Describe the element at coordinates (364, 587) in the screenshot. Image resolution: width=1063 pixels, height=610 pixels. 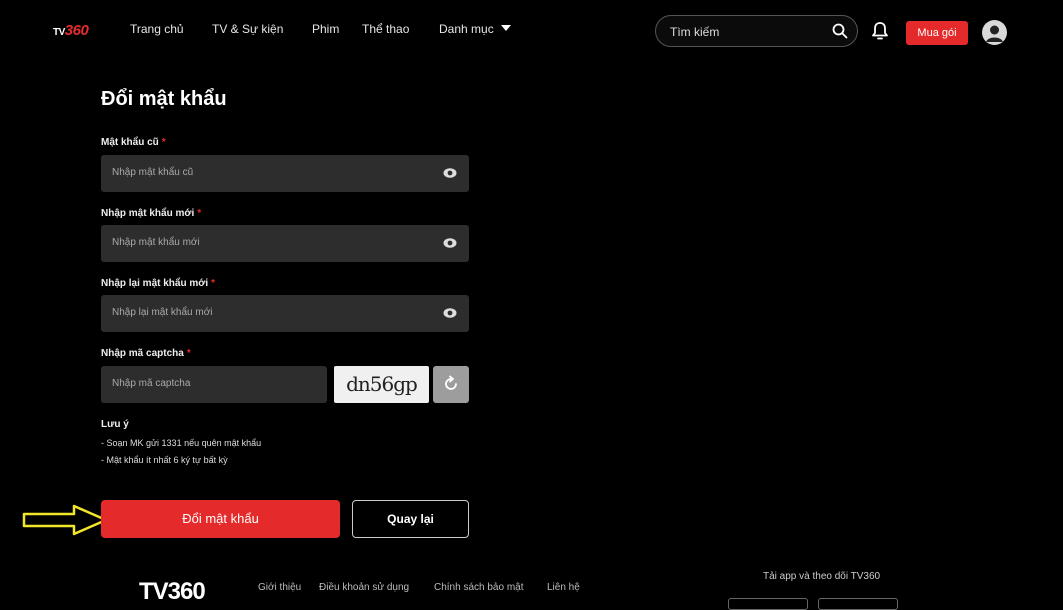
I see `footer-link-terms: Điều khoản sử dụng` at that location.